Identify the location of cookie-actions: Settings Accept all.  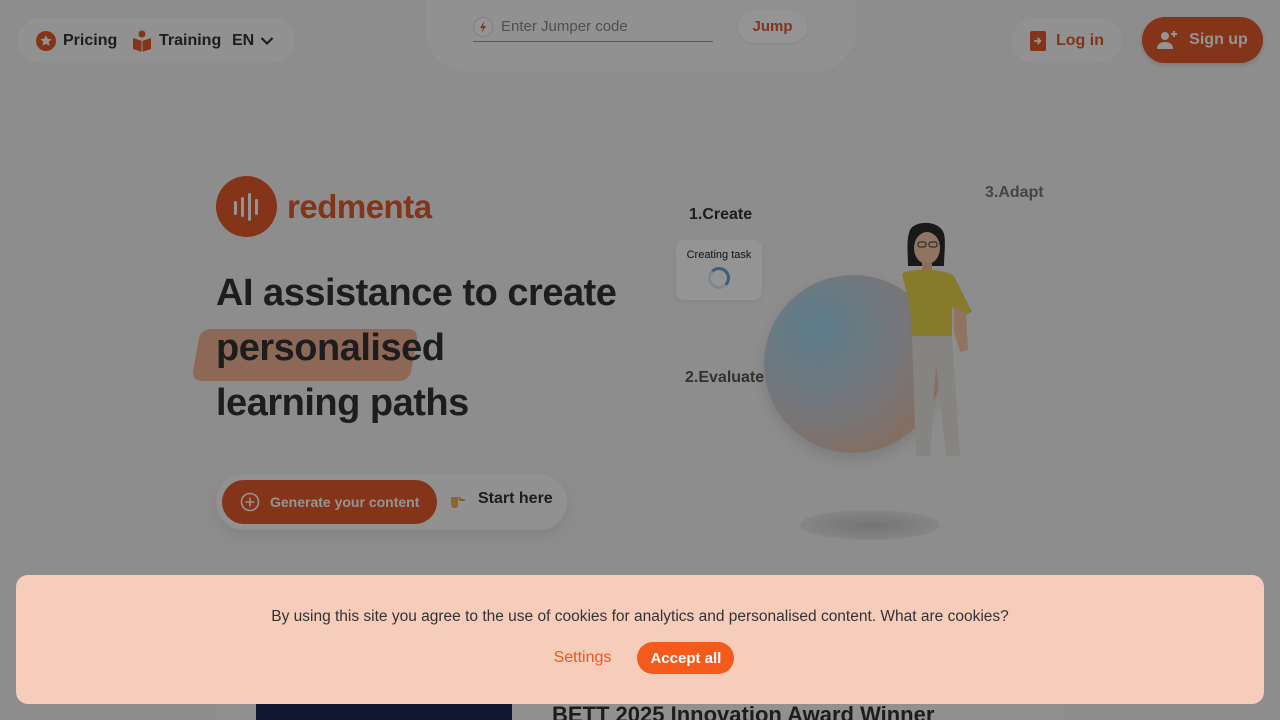
(640, 658).